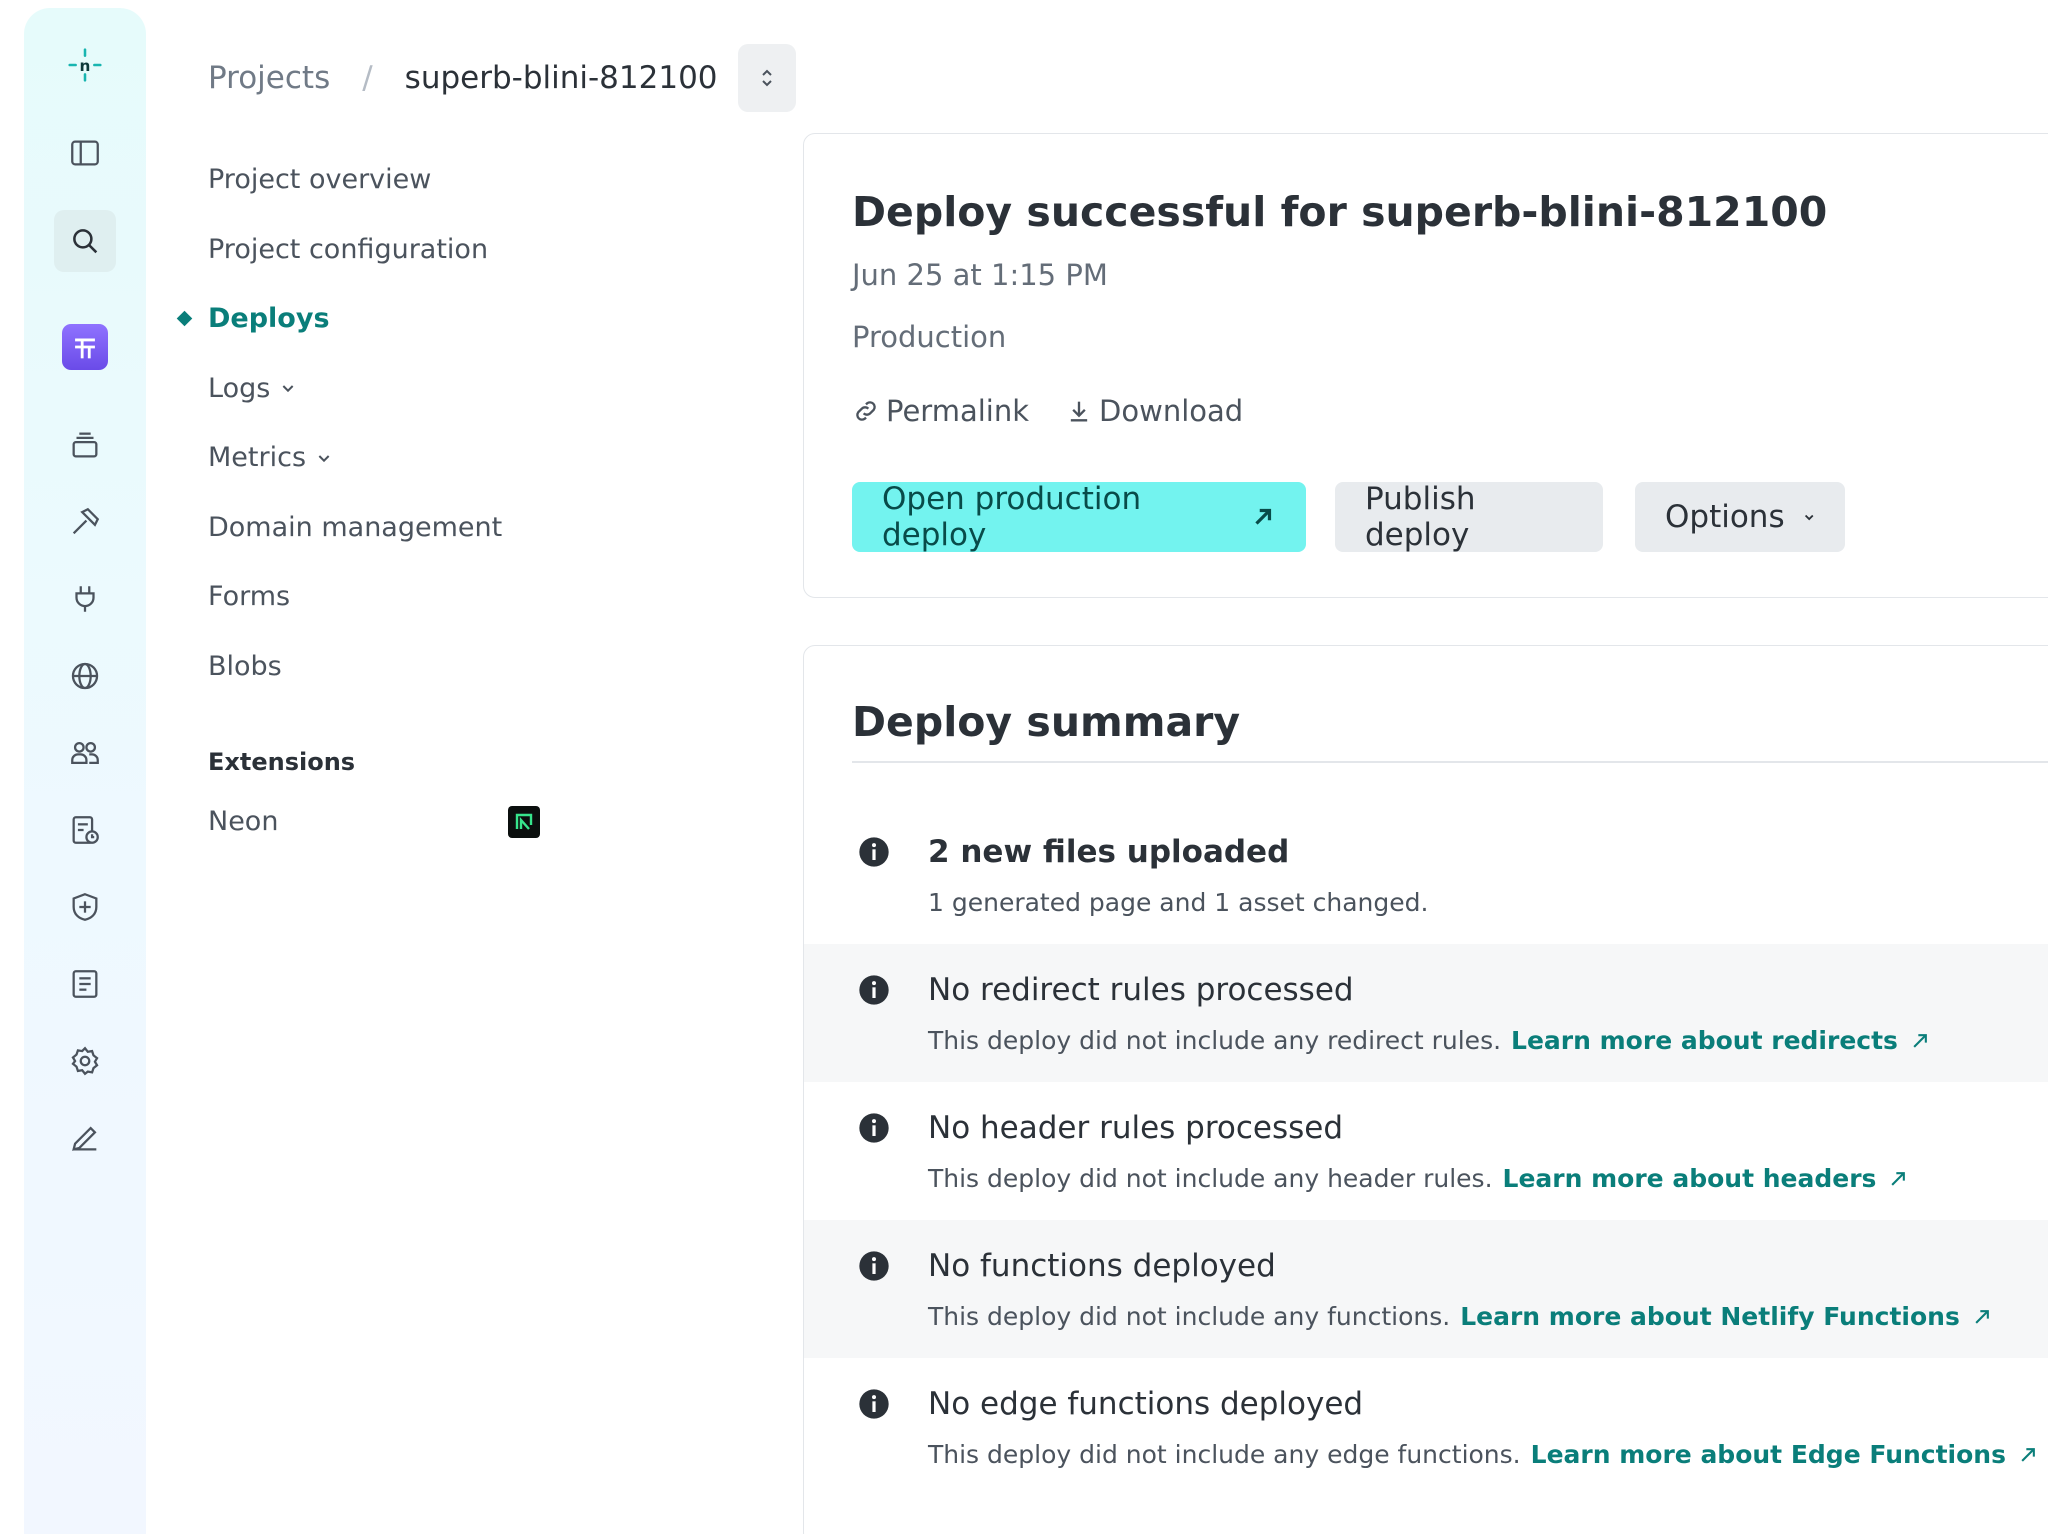  What do you see at coordinates (269, 78) in the screenshot?
I see `breadcrumb-projects-link: Projects` at bounding box center [269, 78].